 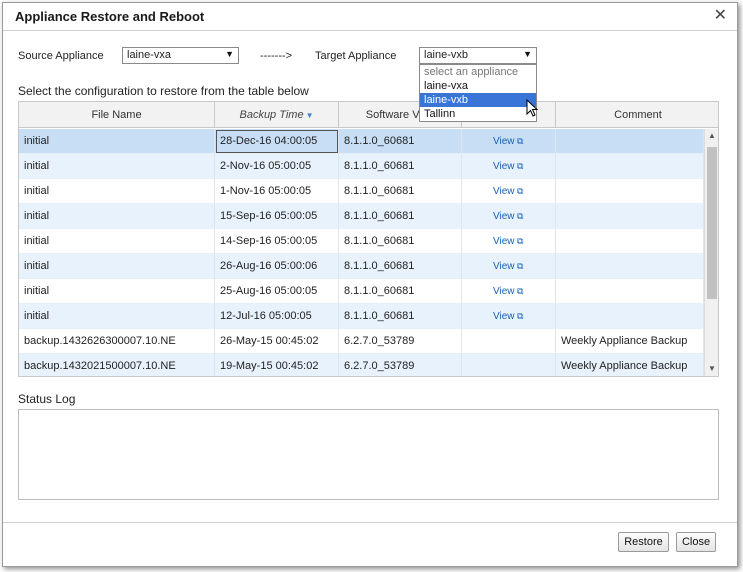 What do you see at coordinates (47, 399) in the screenshot?
I see `status-log-label: Status Log` at bounding box center [47, 399].